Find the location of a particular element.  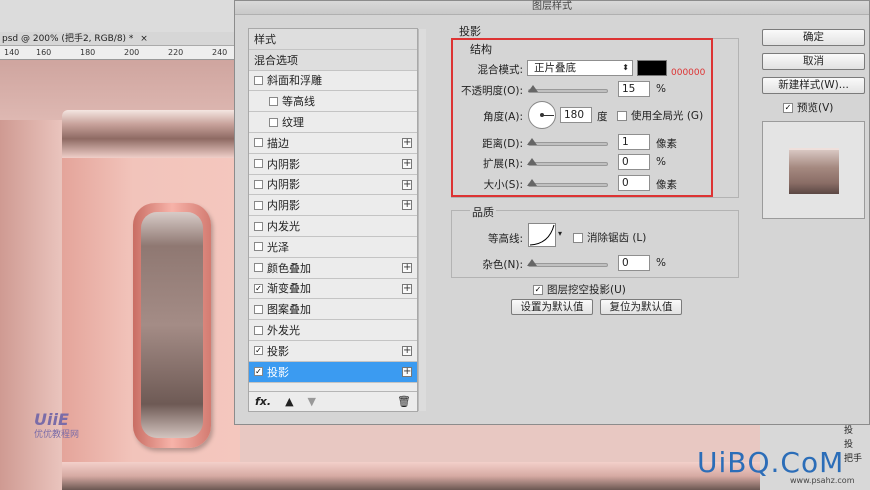

watermark-brand: UiBQ.CoM is located at coordinates (771, 462).